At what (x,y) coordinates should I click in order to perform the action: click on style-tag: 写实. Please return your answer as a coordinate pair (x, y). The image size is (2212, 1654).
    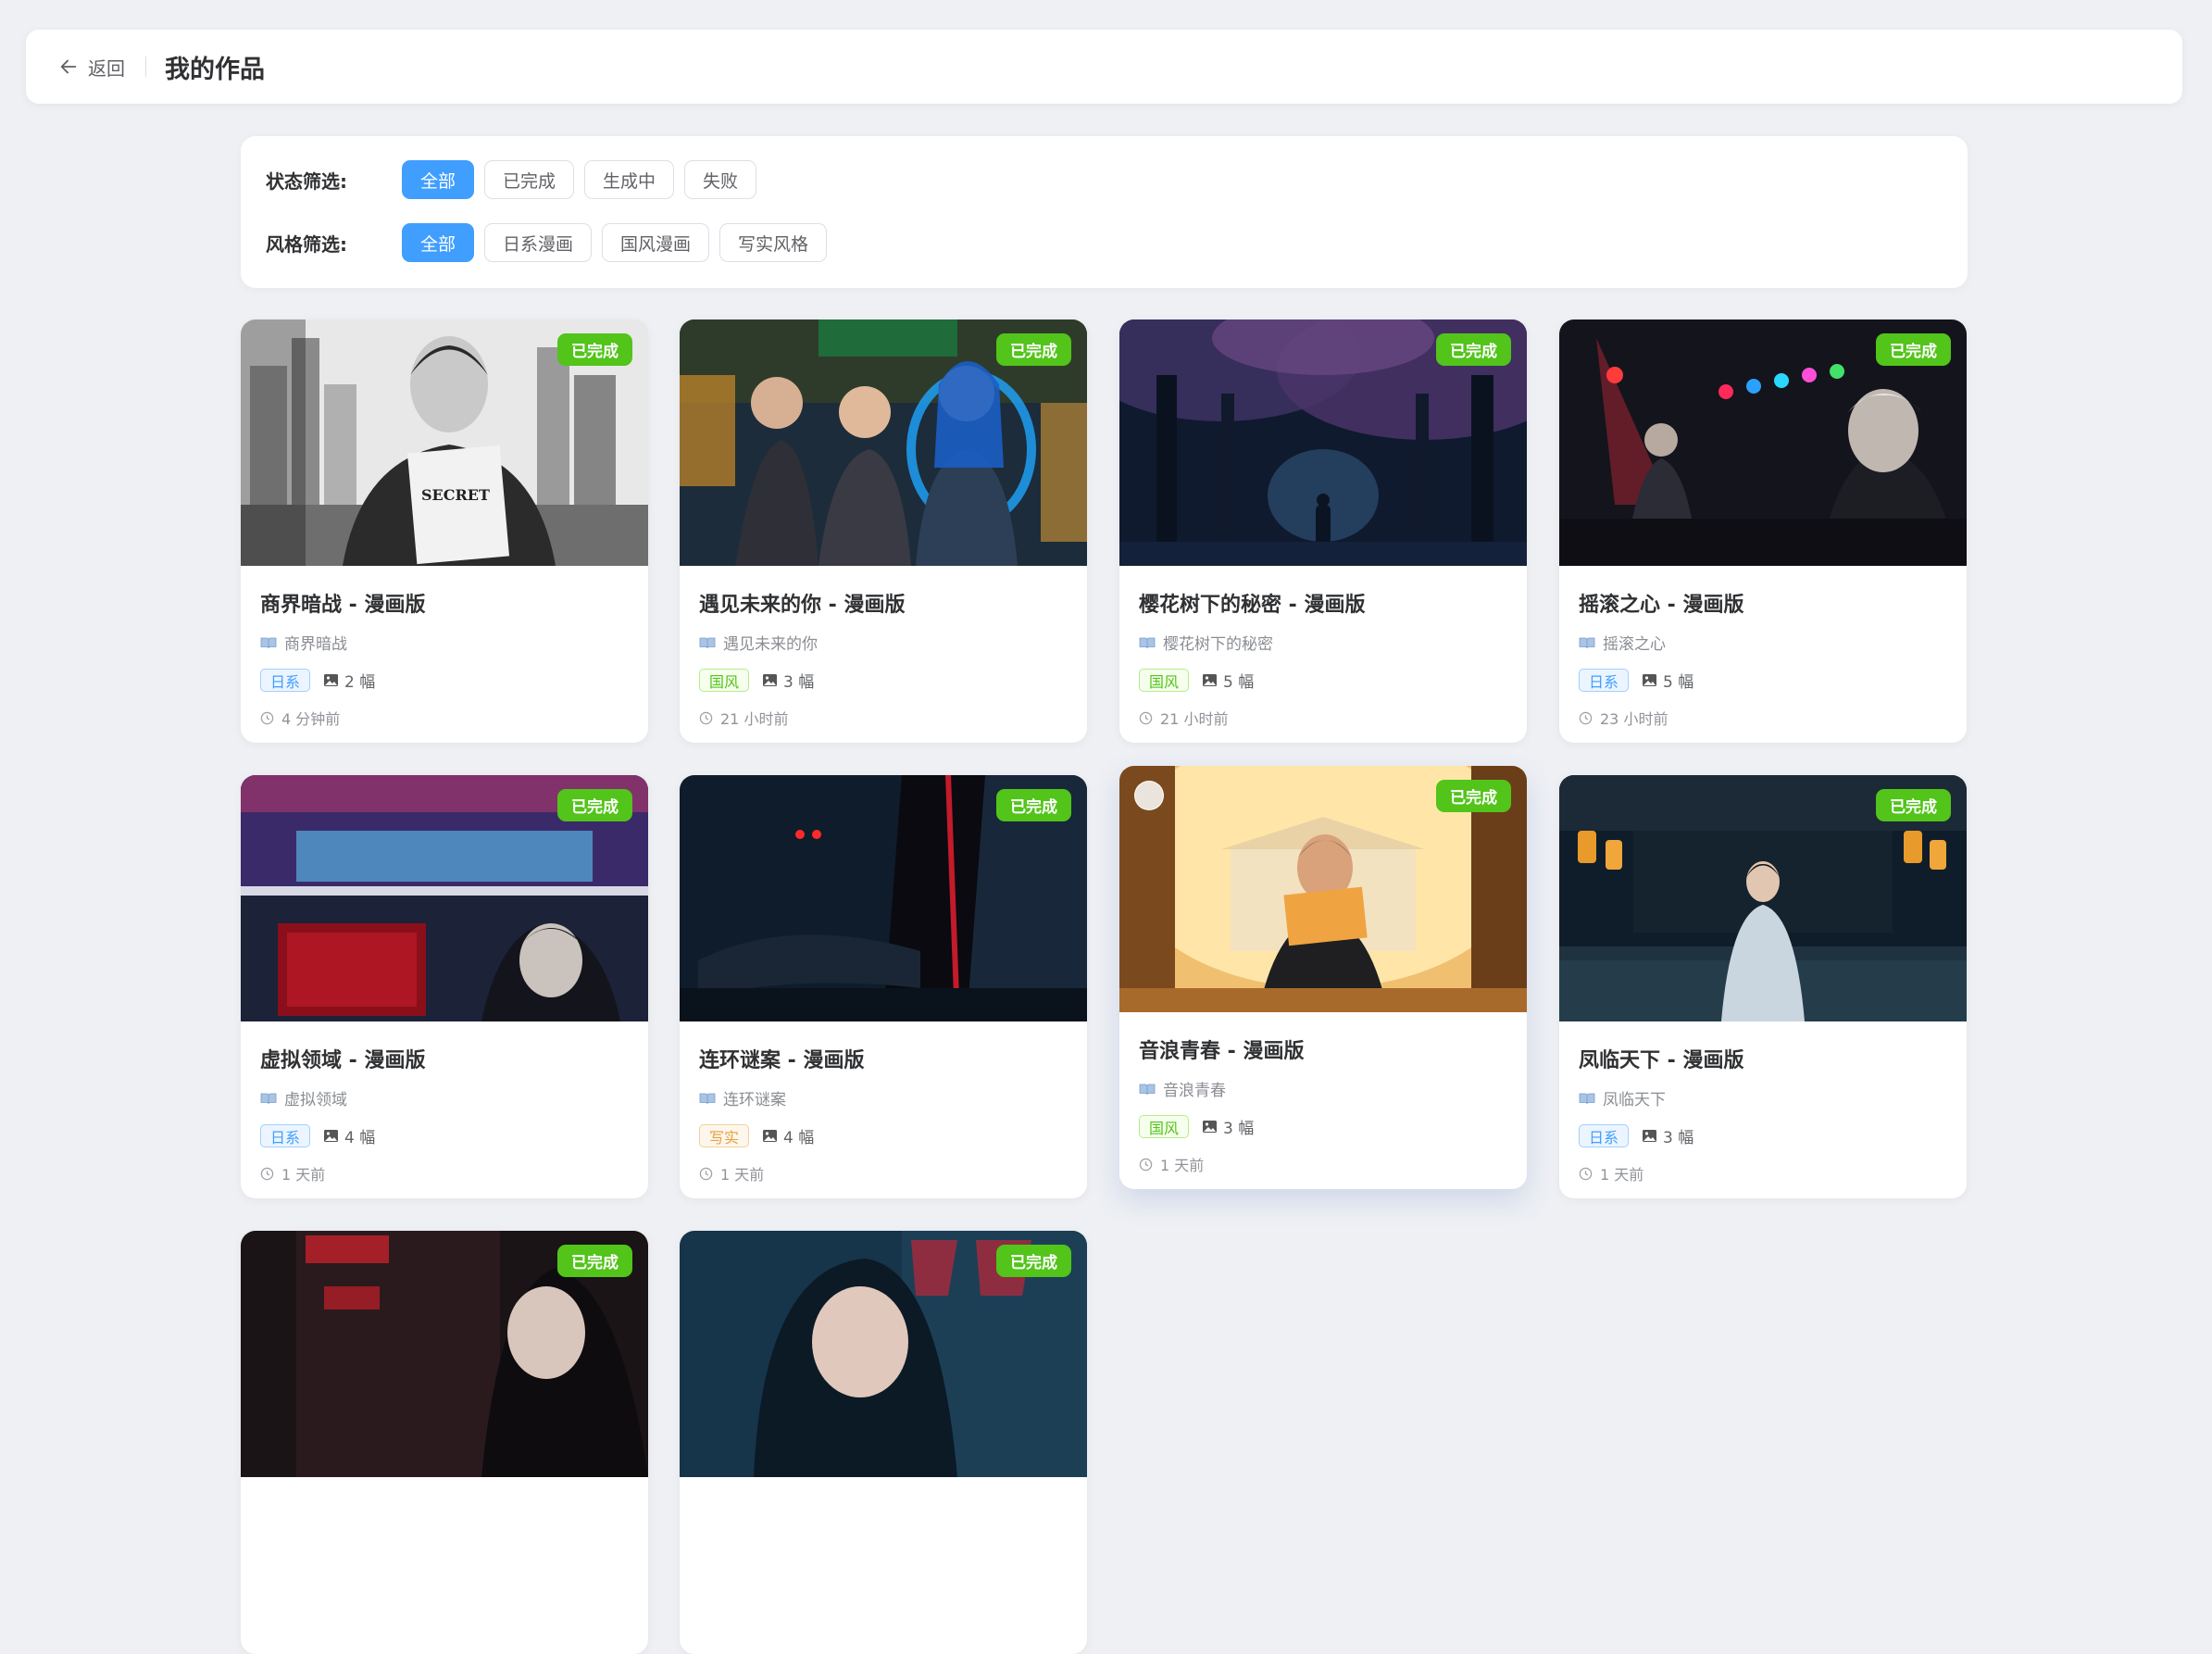
    Looking at the image, I should click on (724, 1135).